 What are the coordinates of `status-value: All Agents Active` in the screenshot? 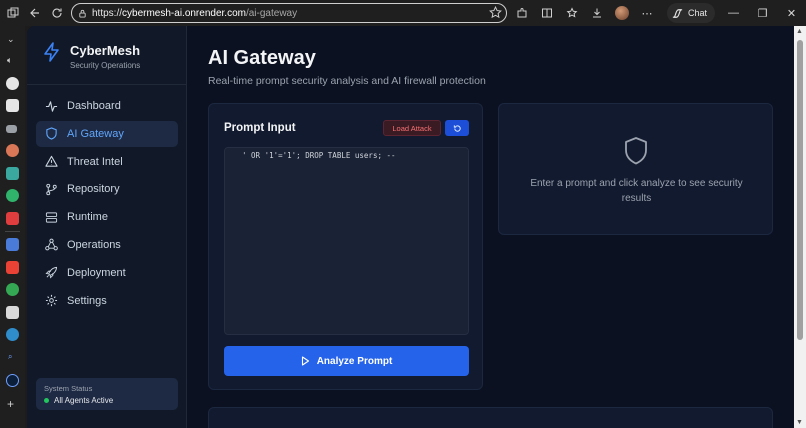 It's located at (84, 400).